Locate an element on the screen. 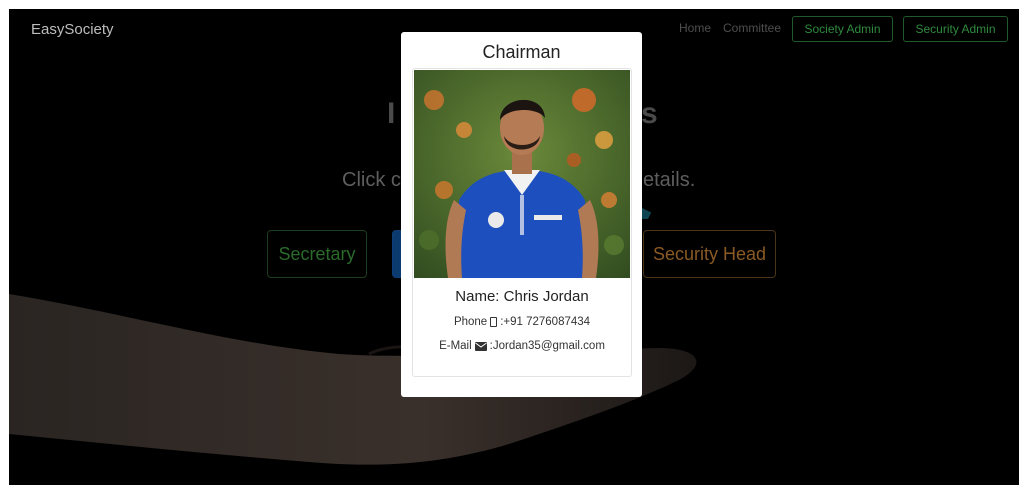 The width and height of the screenshot is (1027, 485). nav-home-link: Home is located at coordinates (695, 28).